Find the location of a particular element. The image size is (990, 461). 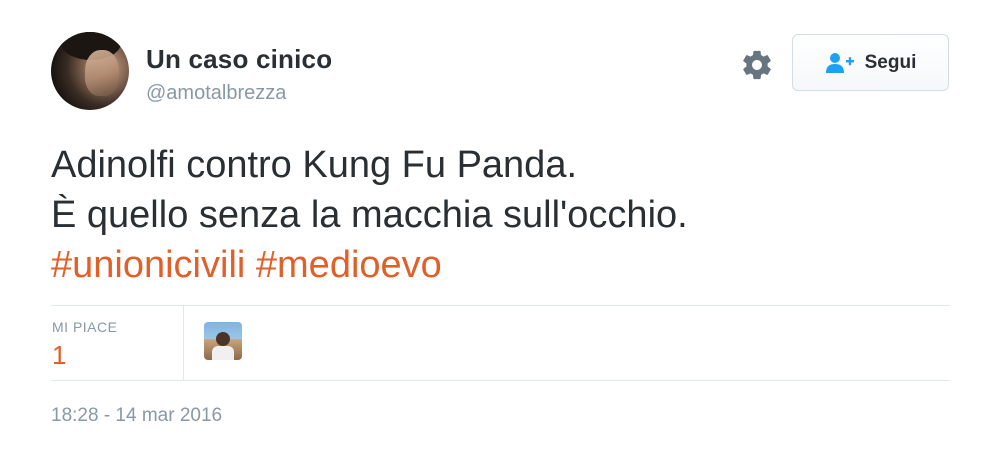

stats-divider-bottom is located at coordinates (500, 380).